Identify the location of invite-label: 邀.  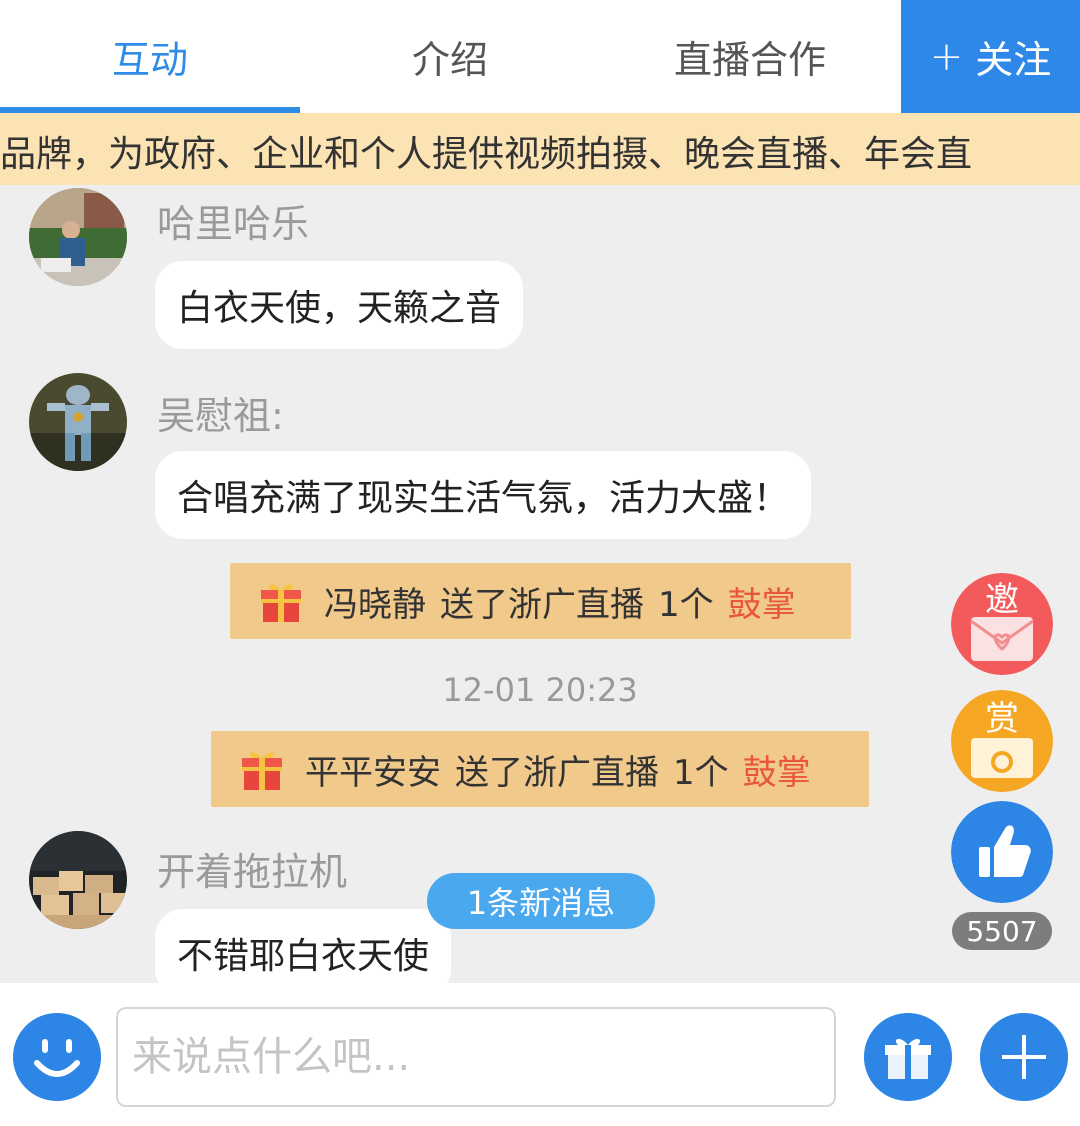
(1002, 600).